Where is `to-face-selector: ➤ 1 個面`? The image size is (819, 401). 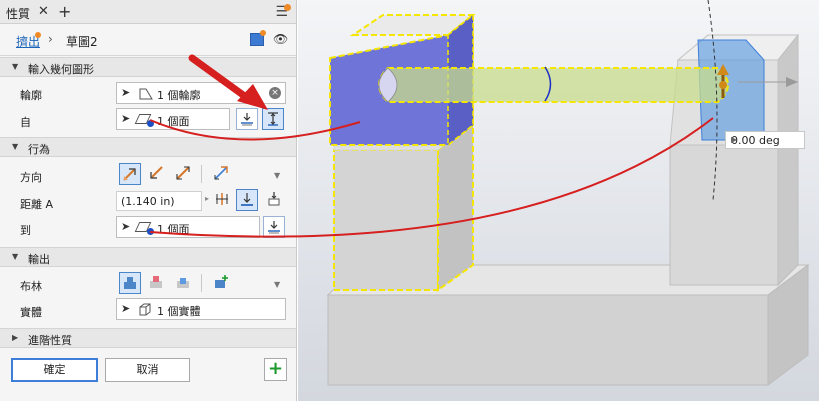
to-face-selector: ➤ 1 個面 is located at coordinates (188, 227).